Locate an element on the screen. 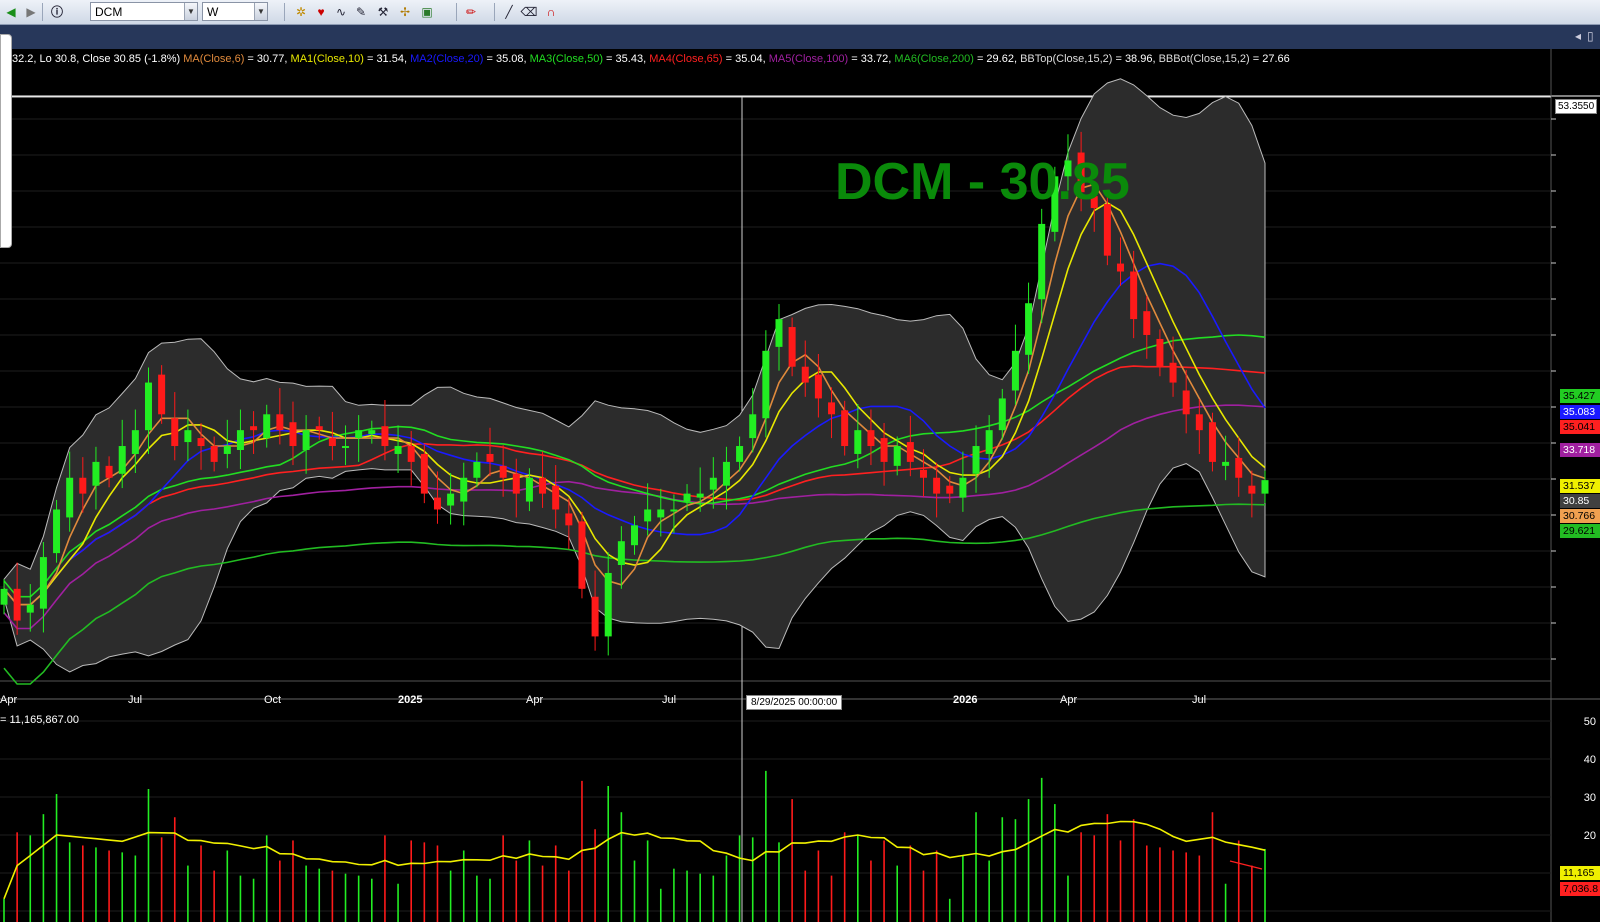  line-icon: ╱ is located at coordinates (509, 12).